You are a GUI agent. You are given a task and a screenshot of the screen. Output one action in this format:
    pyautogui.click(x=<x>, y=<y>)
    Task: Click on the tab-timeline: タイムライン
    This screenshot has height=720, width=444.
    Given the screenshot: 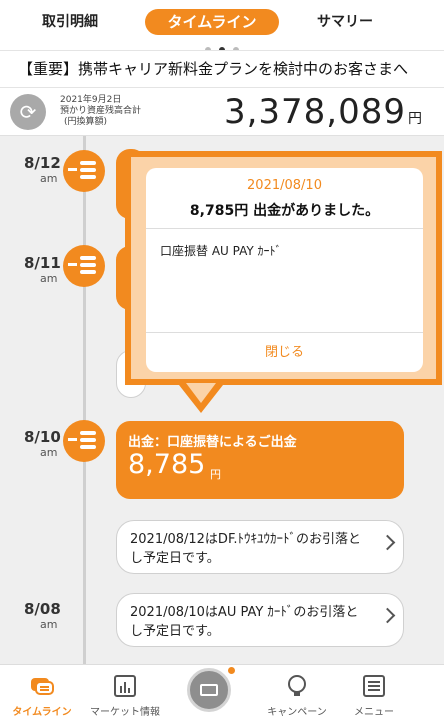 What is the action you would take?
    pyautogui.click(x=212, y=22)
    